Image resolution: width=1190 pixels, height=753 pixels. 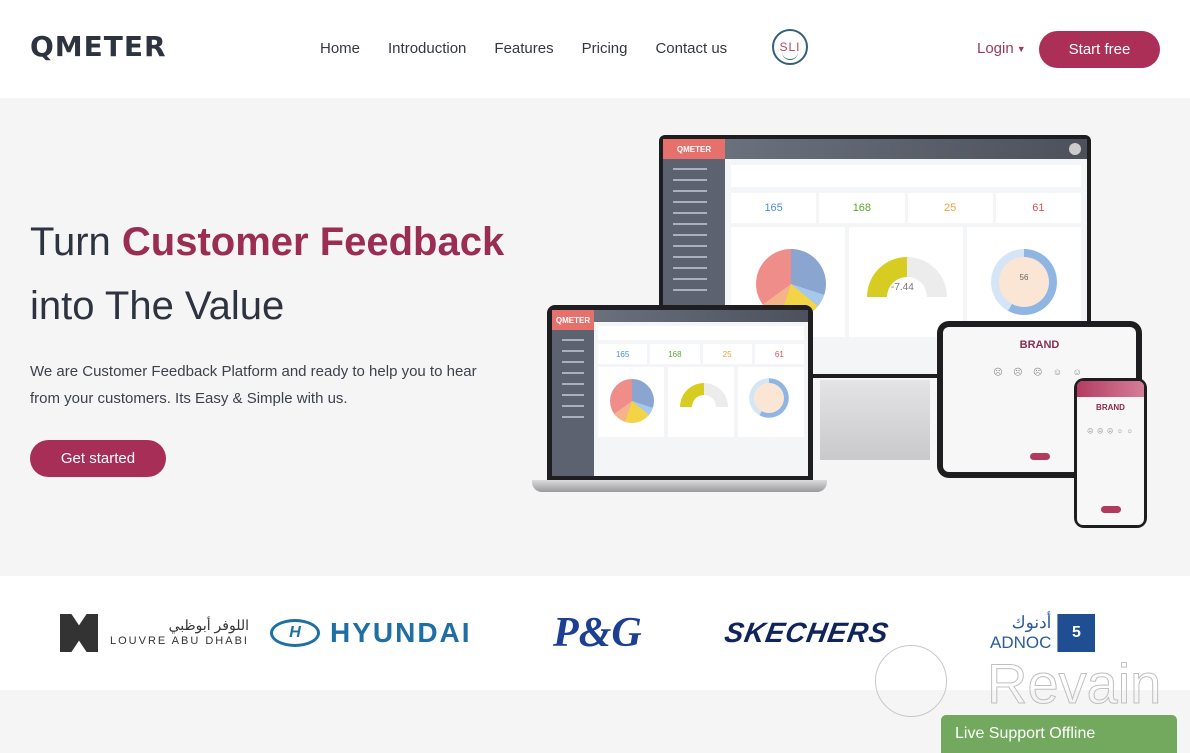 I want to click on login-label: Login, so click(x=995, y=48).